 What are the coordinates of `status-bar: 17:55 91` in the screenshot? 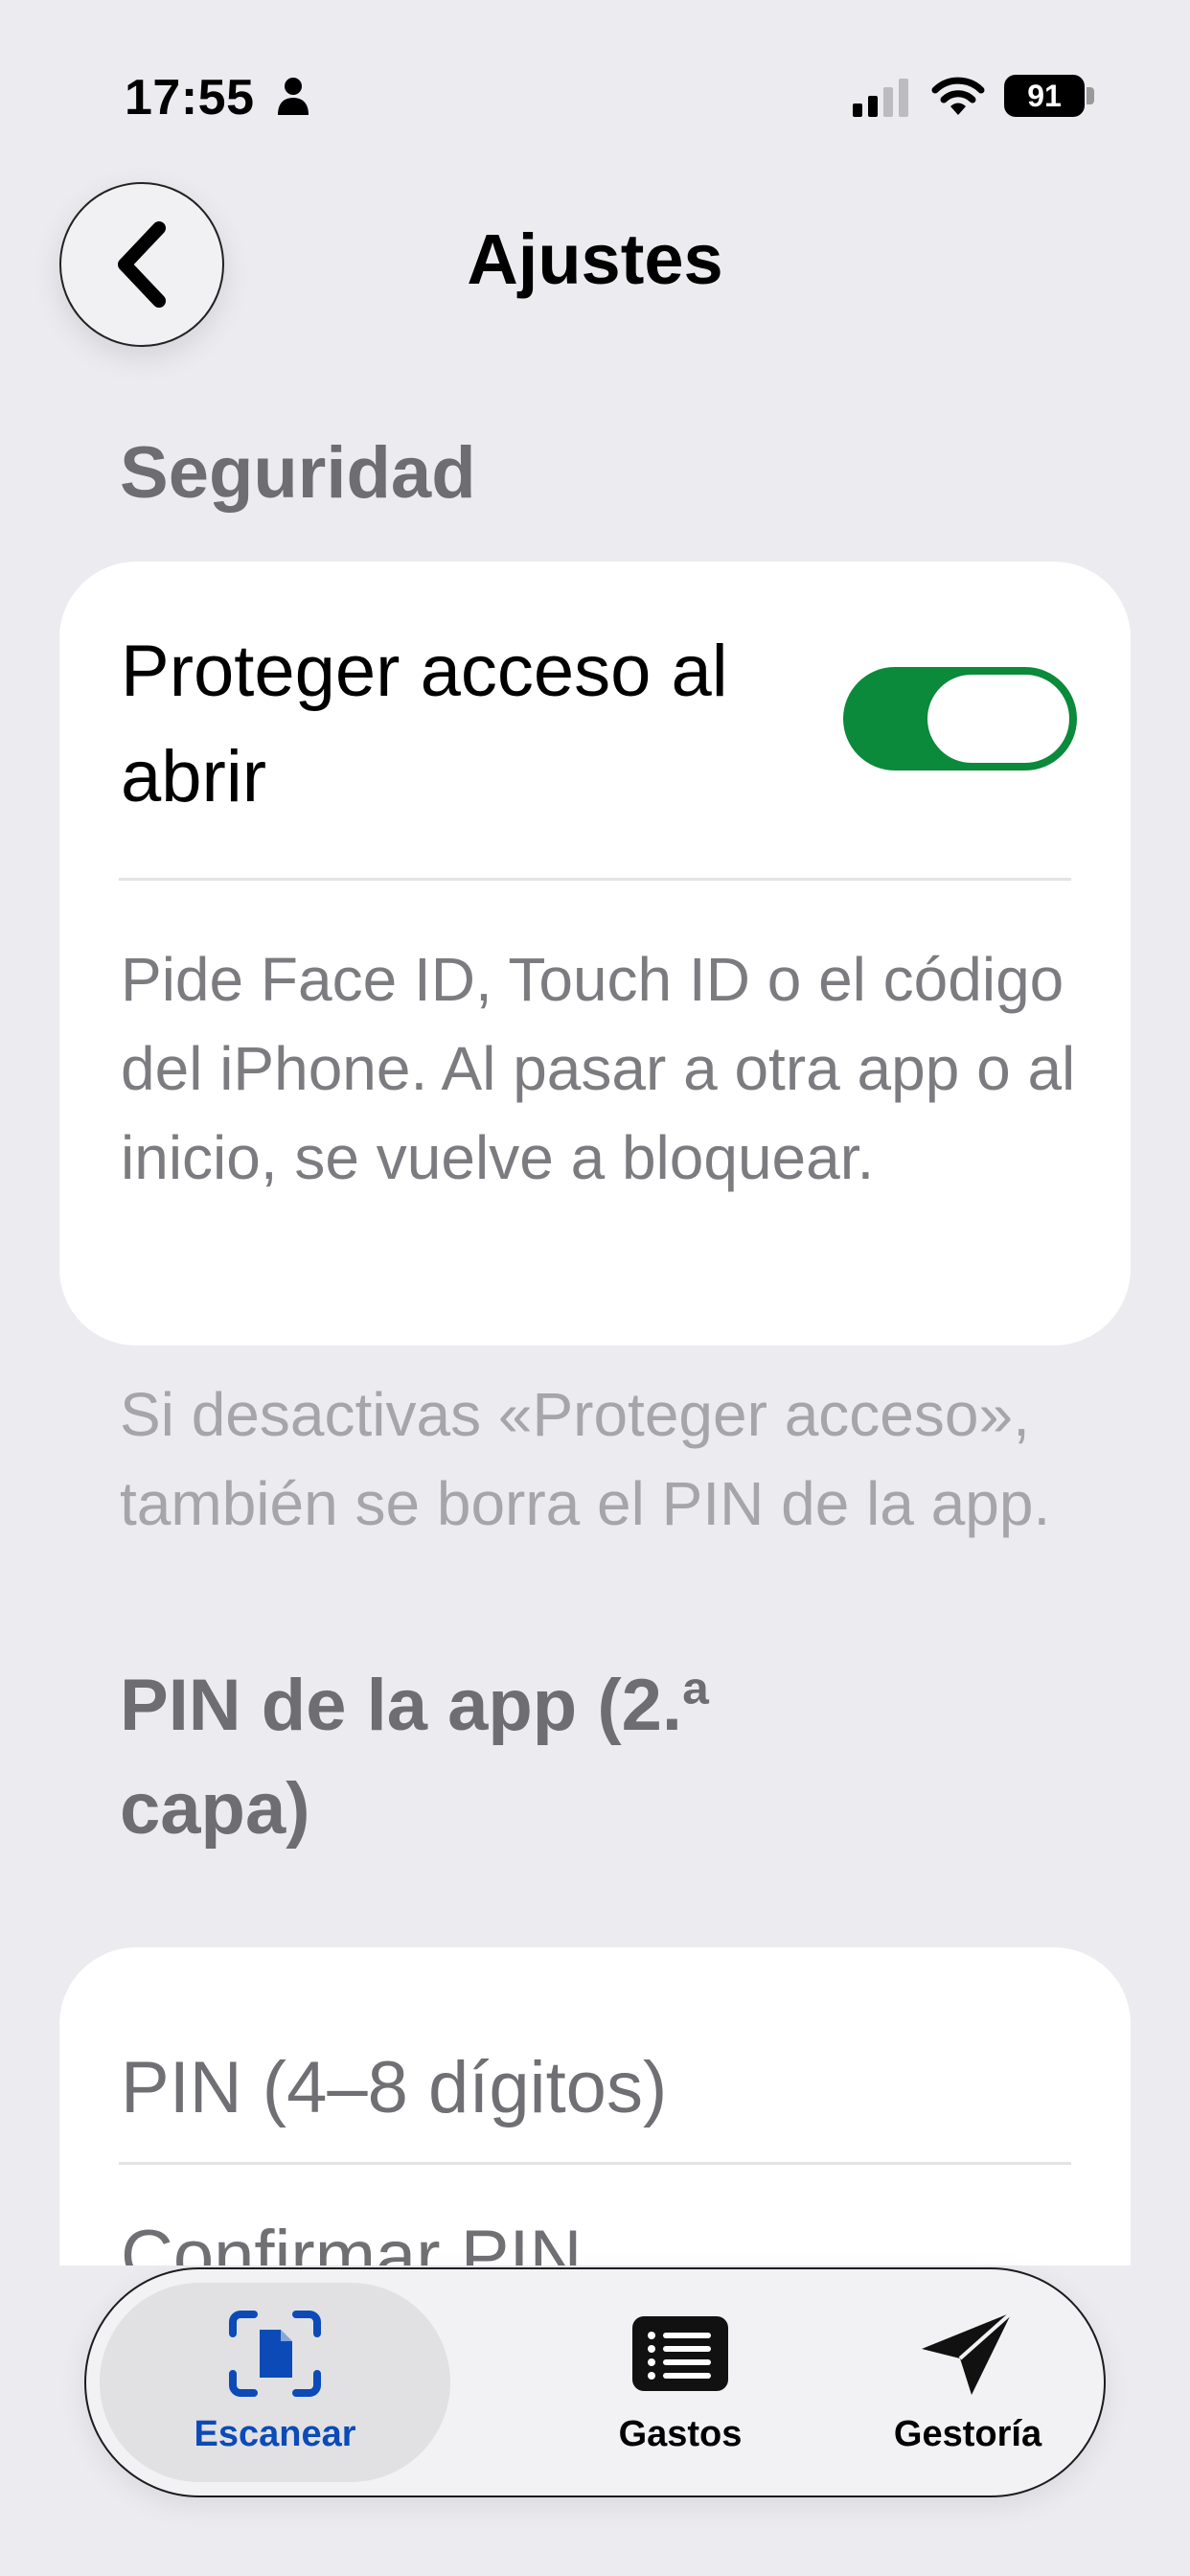 It's located at (595, 96).